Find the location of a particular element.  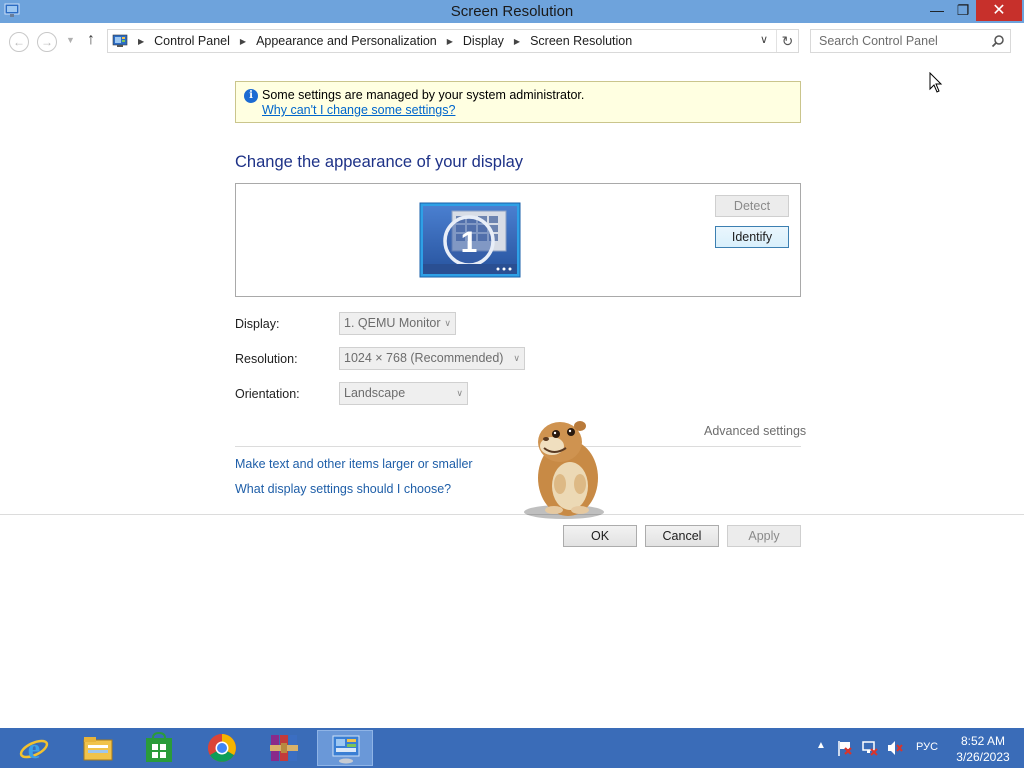

taskbar-file-explorer is located at coordinates (98, 748).